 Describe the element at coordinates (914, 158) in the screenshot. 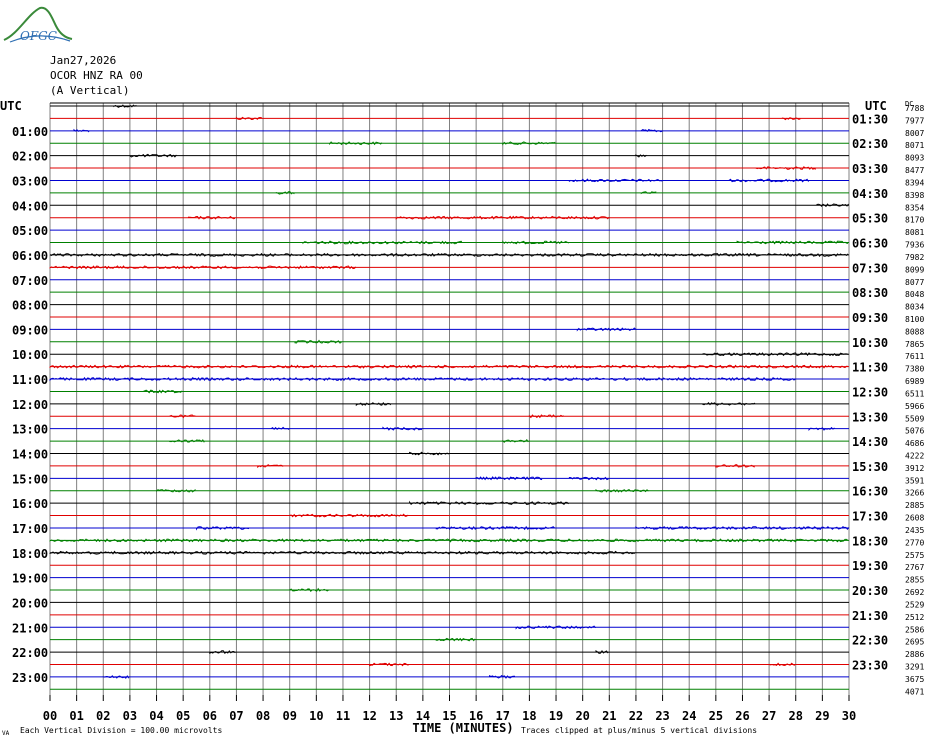

I see `trace-value-label: 8093` at that location.